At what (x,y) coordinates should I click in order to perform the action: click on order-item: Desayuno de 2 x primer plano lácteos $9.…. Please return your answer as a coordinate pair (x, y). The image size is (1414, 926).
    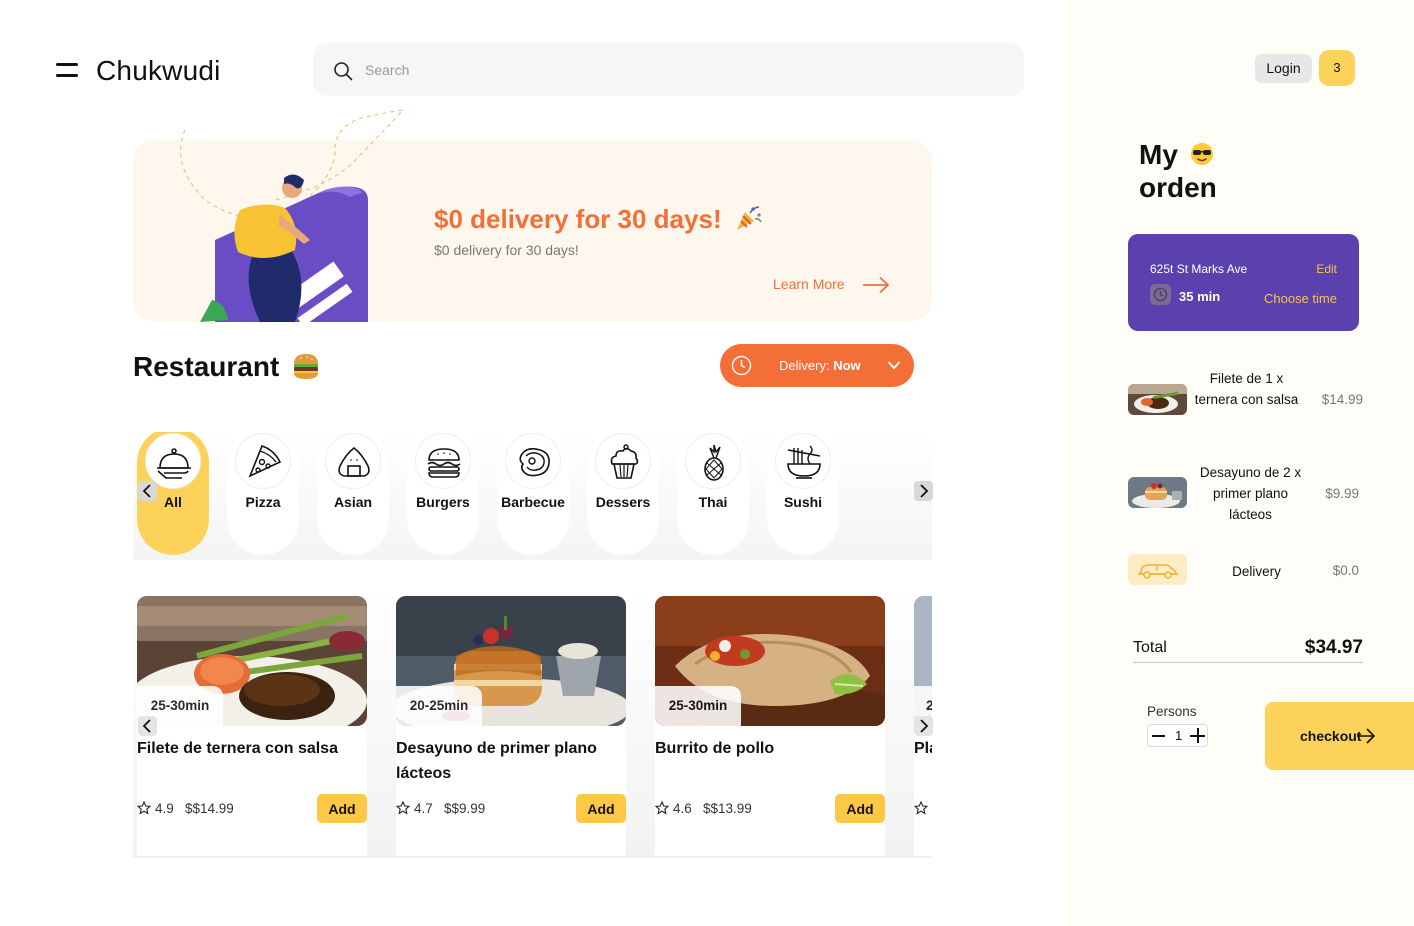
    Looking at the image, I should click on (1245, 493).